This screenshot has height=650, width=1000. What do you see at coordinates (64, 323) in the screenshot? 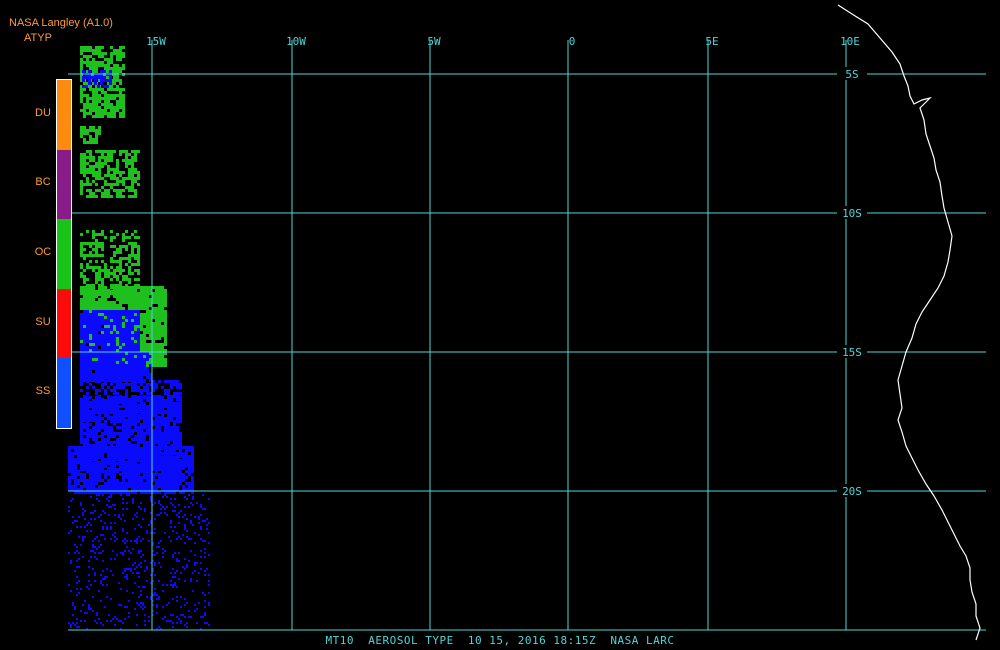
I see `legend-swatch-su` at bounding box center [64, 323].